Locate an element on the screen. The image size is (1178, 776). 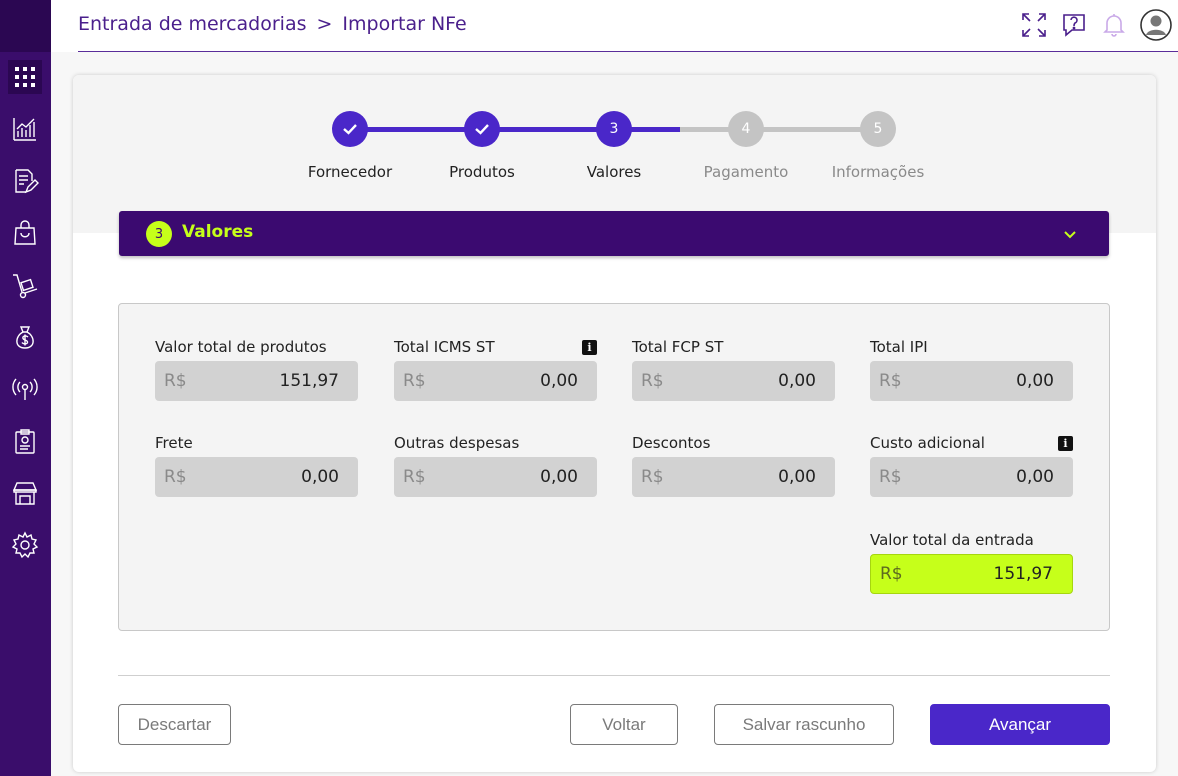
apps-grid-icon is located at coordinates (25, 77).